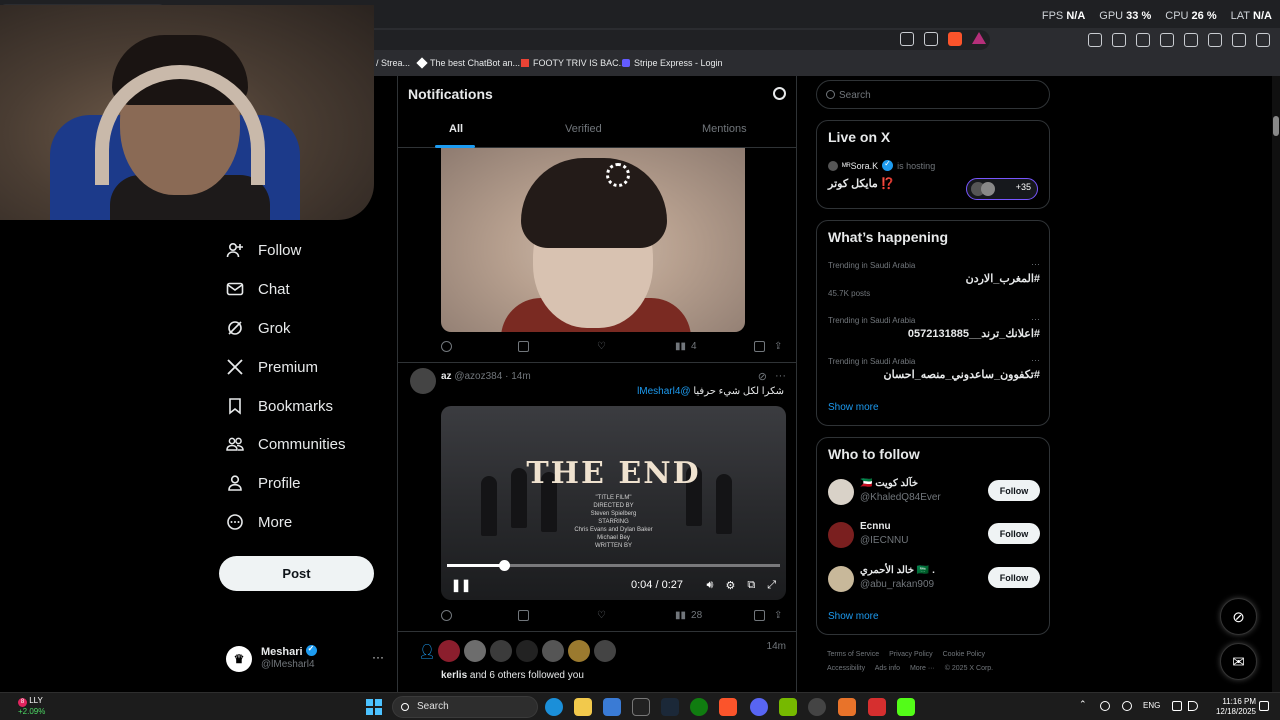 The image size is (1280, 720). I want to click on wallet-icon, so click(1119, 40).